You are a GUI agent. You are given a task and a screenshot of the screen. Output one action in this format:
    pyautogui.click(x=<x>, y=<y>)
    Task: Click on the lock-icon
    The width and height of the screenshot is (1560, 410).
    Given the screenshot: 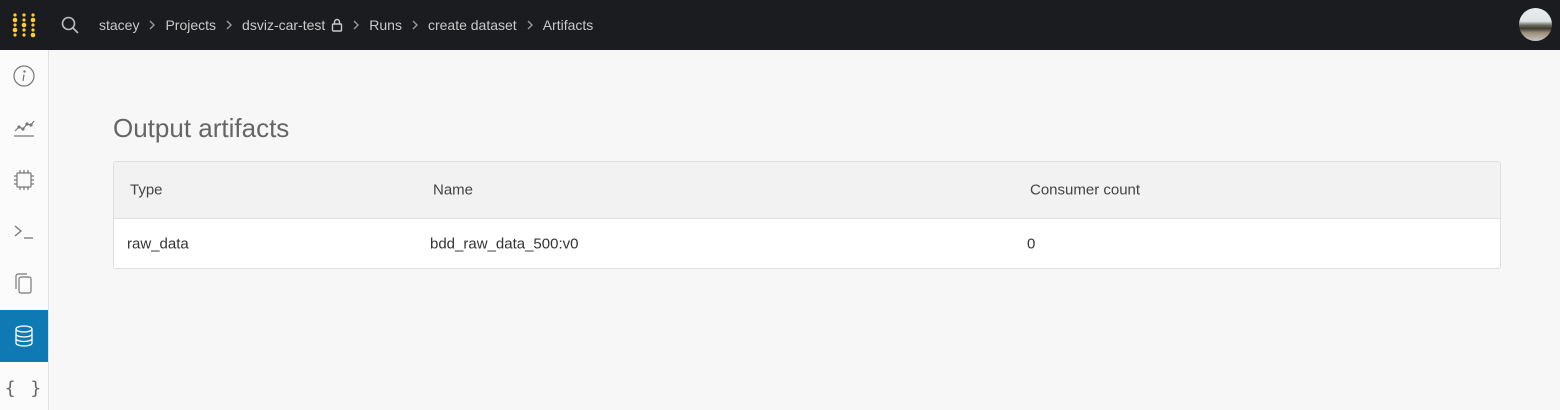 What is the action you would take?
    pyautogui.click(x=337, y=25)
    